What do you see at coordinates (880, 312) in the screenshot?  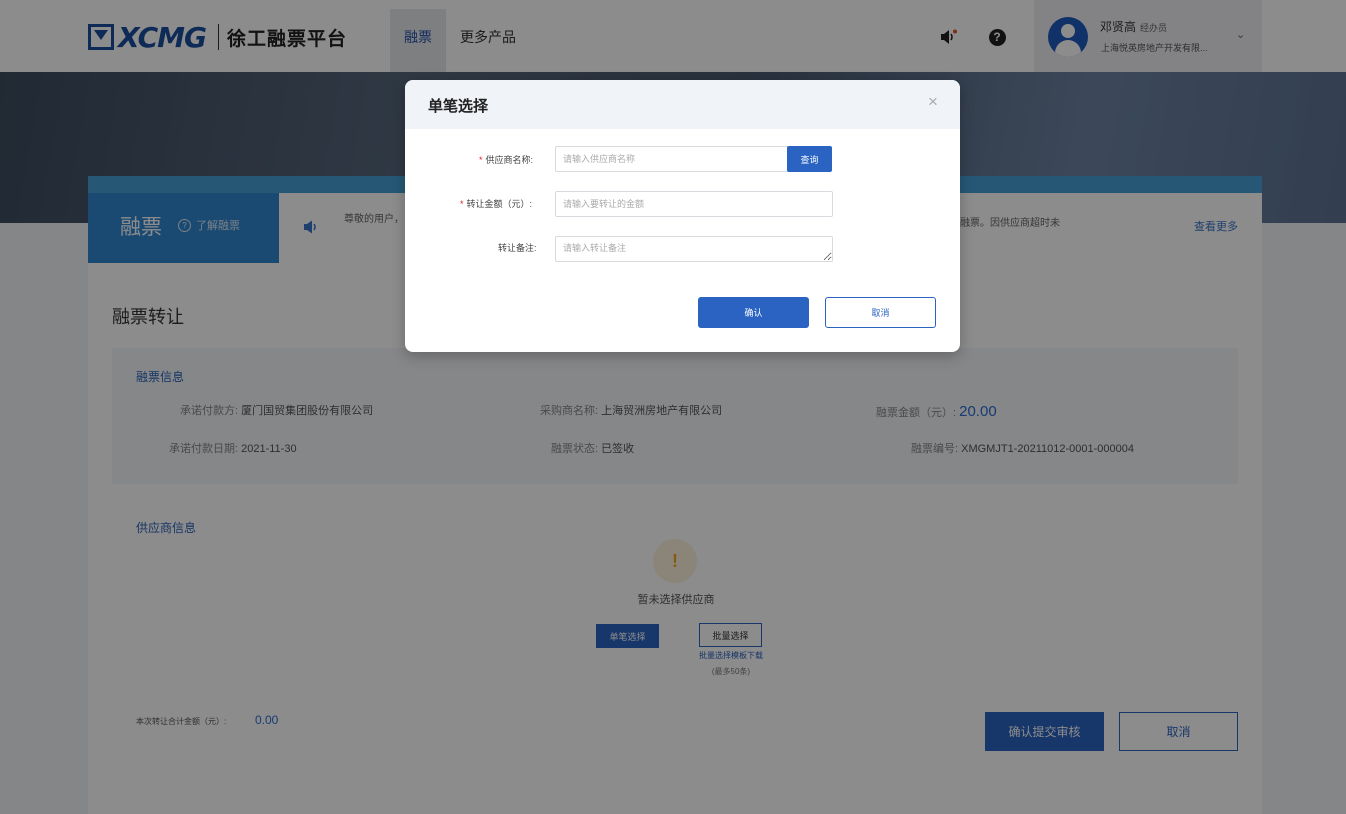 I see `modal-cancel-button: 取消` at bounding box center [880, 312].